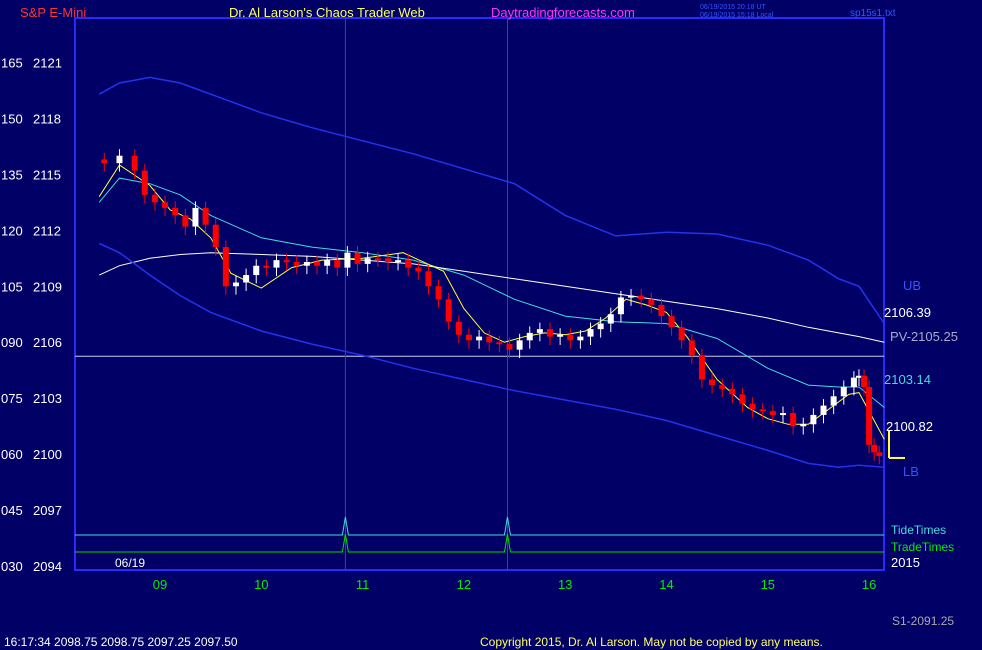  What do you see at coordinates (563, 12) in the screenshot?
I see `site-url: Daytradingforecasts.com` at bounding box center [563, 12].